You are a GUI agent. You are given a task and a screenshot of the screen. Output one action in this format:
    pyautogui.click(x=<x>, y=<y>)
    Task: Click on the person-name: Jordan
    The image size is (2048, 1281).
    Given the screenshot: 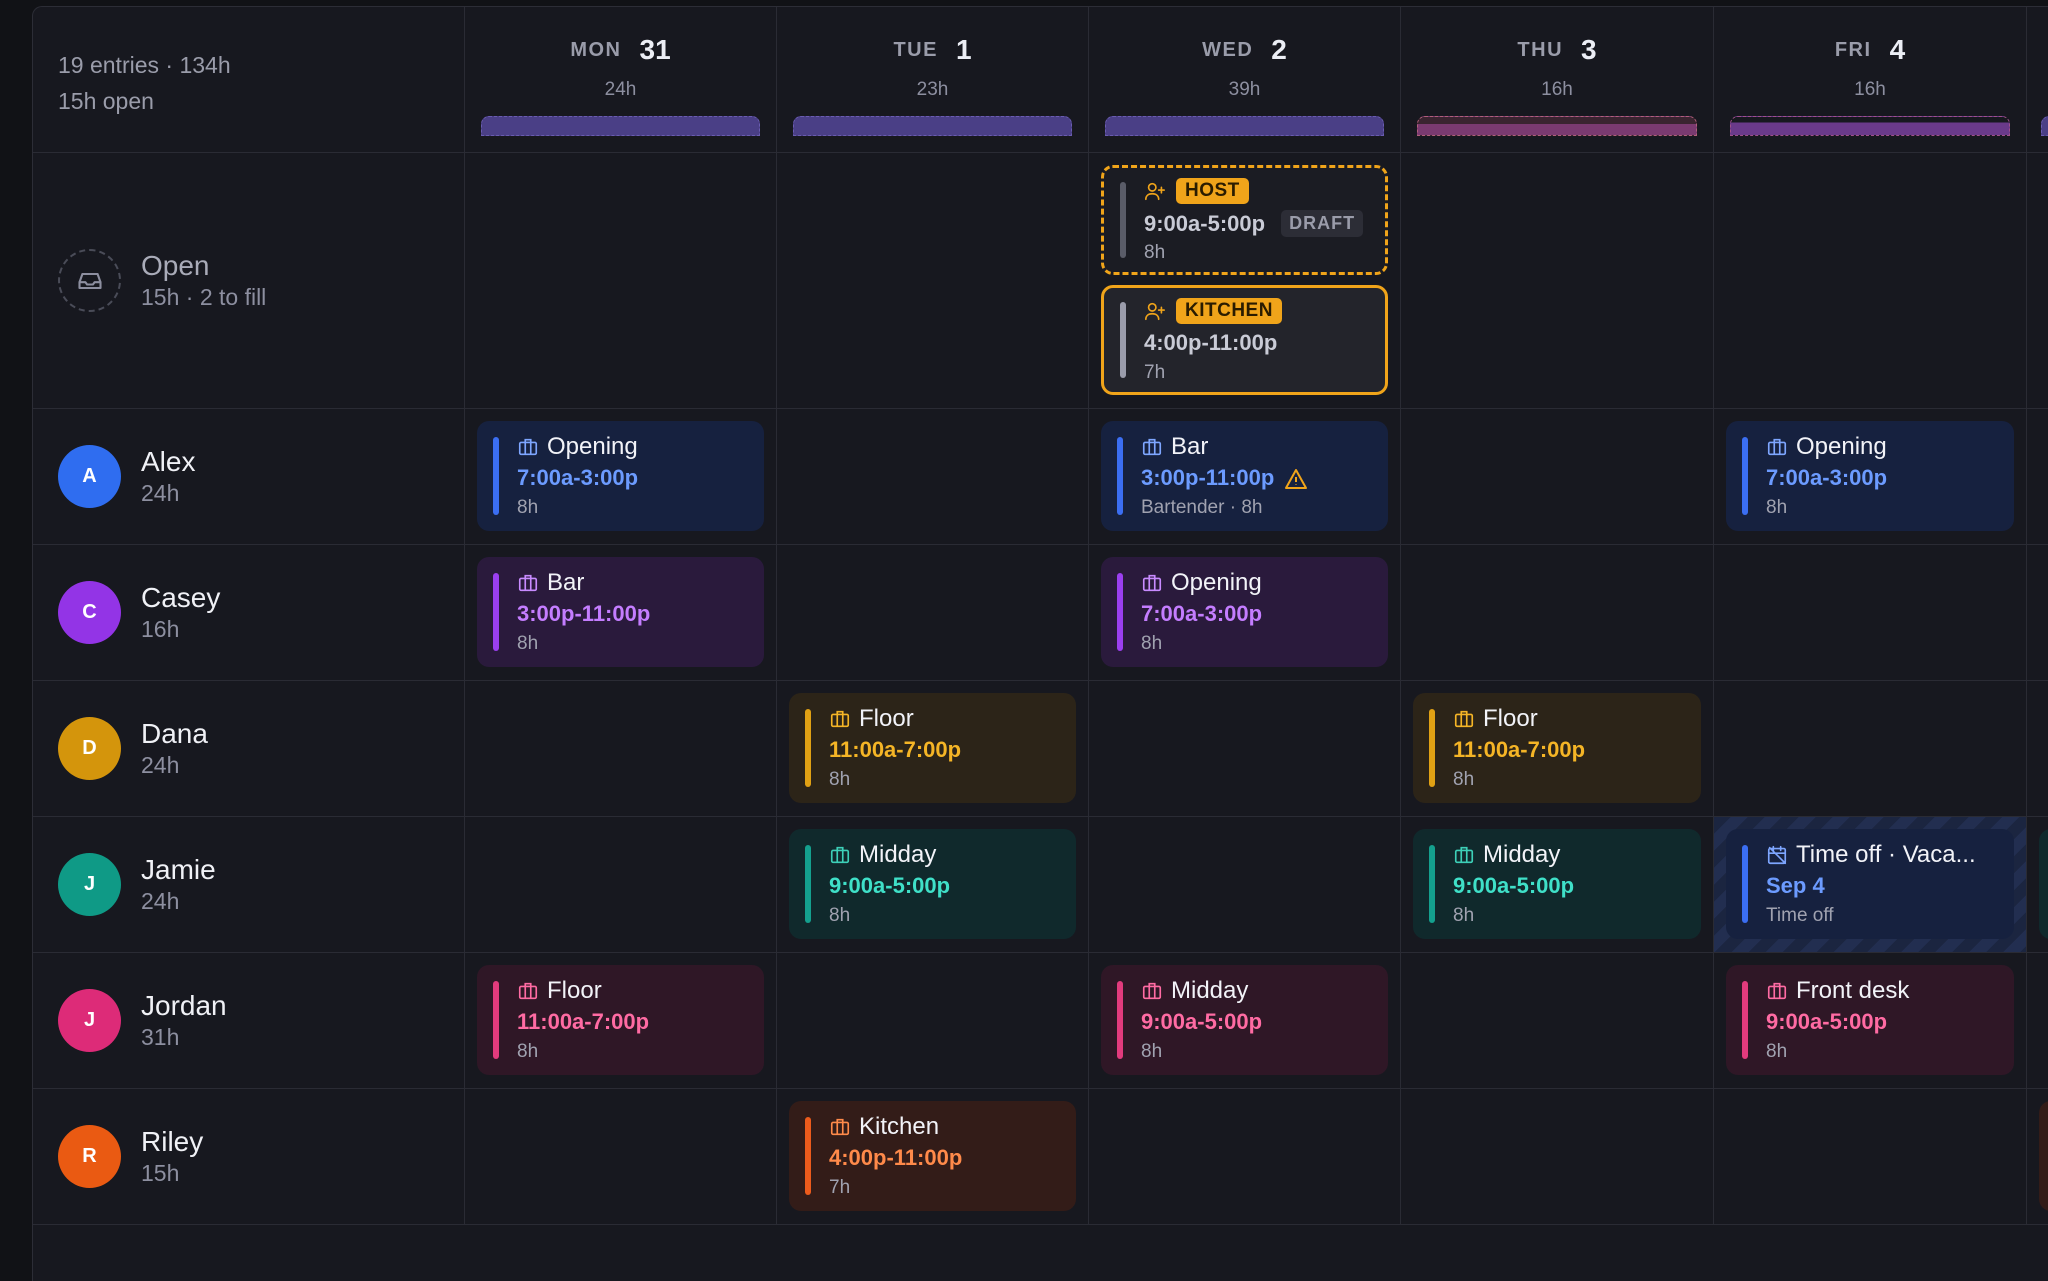 What is the action you would take?
    pyautogui.click(x=184, y=1005)
    